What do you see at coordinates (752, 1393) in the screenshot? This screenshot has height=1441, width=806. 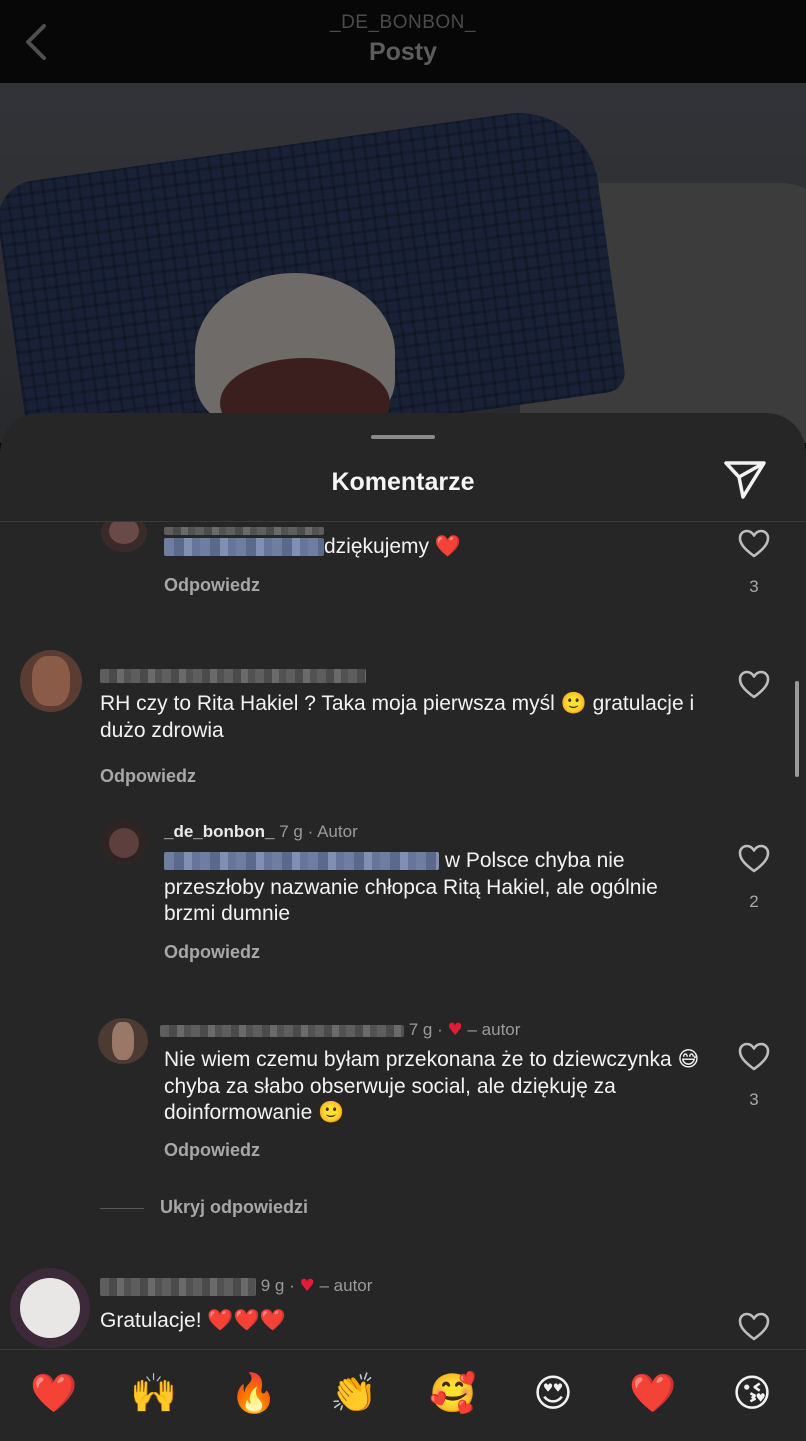 I see `emoji-button: 😘` at bounding box center [752, 1393].